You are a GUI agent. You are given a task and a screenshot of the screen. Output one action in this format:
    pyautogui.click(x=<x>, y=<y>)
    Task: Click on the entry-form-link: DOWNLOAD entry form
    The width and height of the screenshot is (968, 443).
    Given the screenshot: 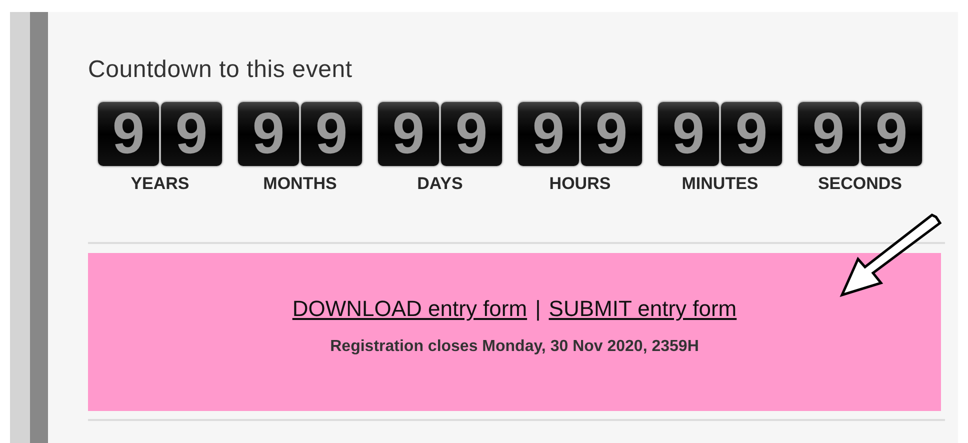 What is the action you would take?
    pyautogui.click(x=410, y=309)
    